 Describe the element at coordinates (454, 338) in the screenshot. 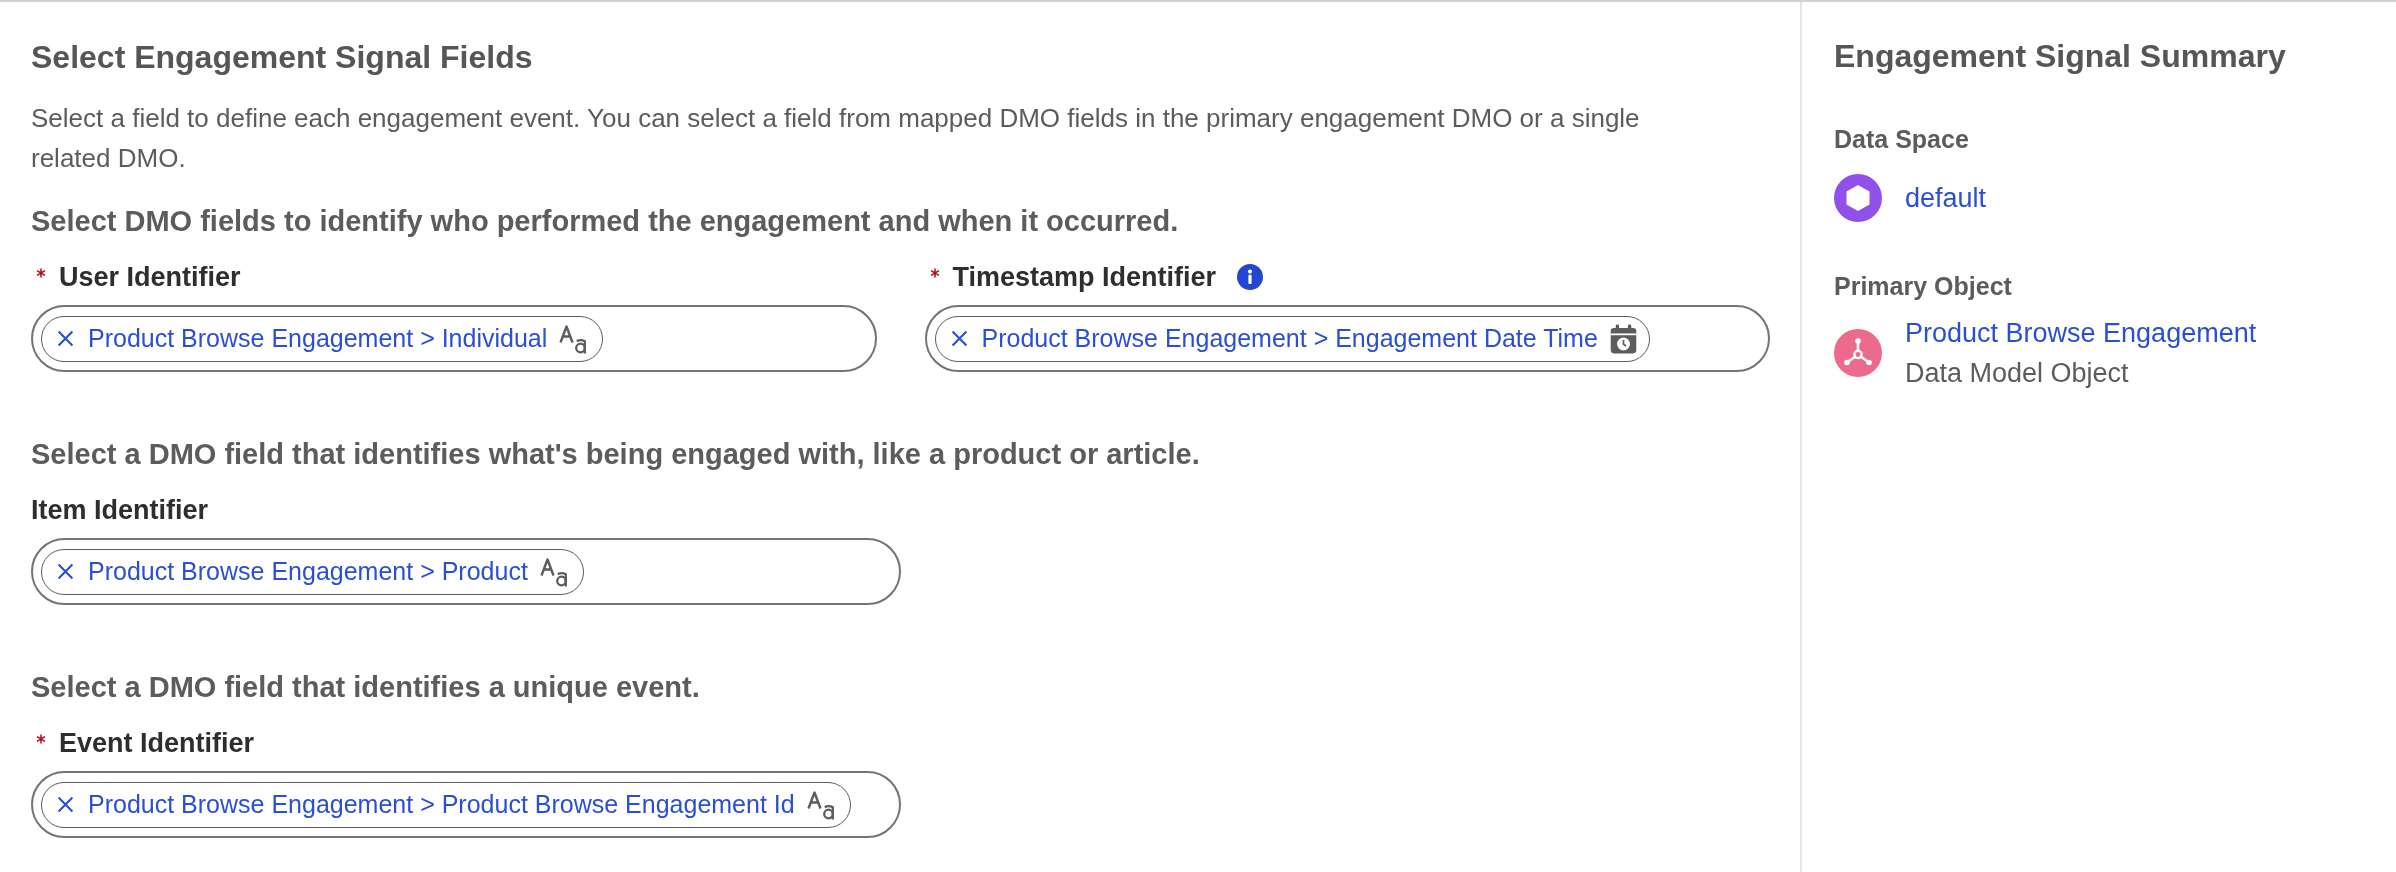

I see `lookup-field: Product Browse Engagement > Individual` at that location.